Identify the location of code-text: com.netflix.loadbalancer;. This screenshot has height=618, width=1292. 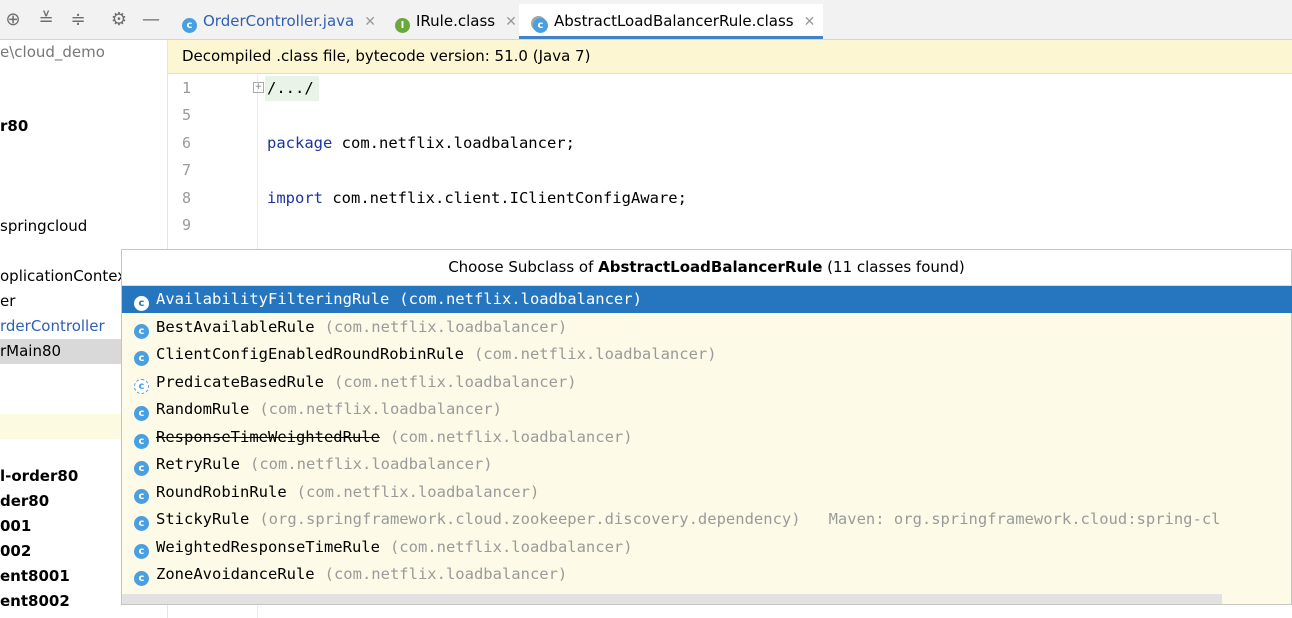
(453, 143).